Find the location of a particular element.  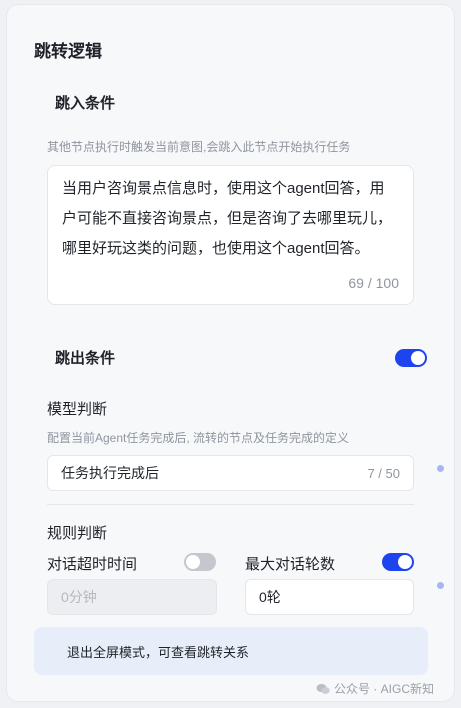

model-judgement-value: 任务执行完成后 is located at coordinates (110, 473).